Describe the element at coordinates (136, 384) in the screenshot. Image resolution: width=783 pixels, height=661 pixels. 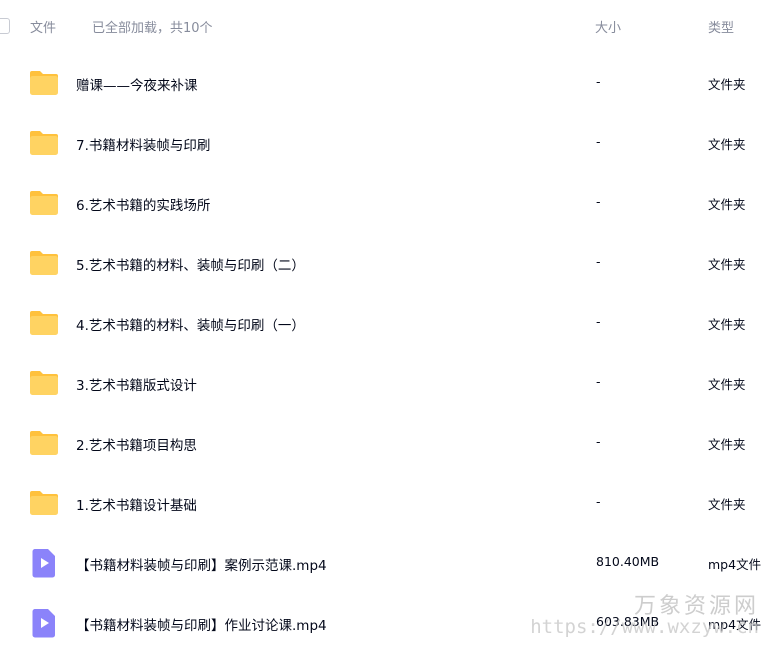
I see `file-name: 3.艺术书籍版式设计` at that location.